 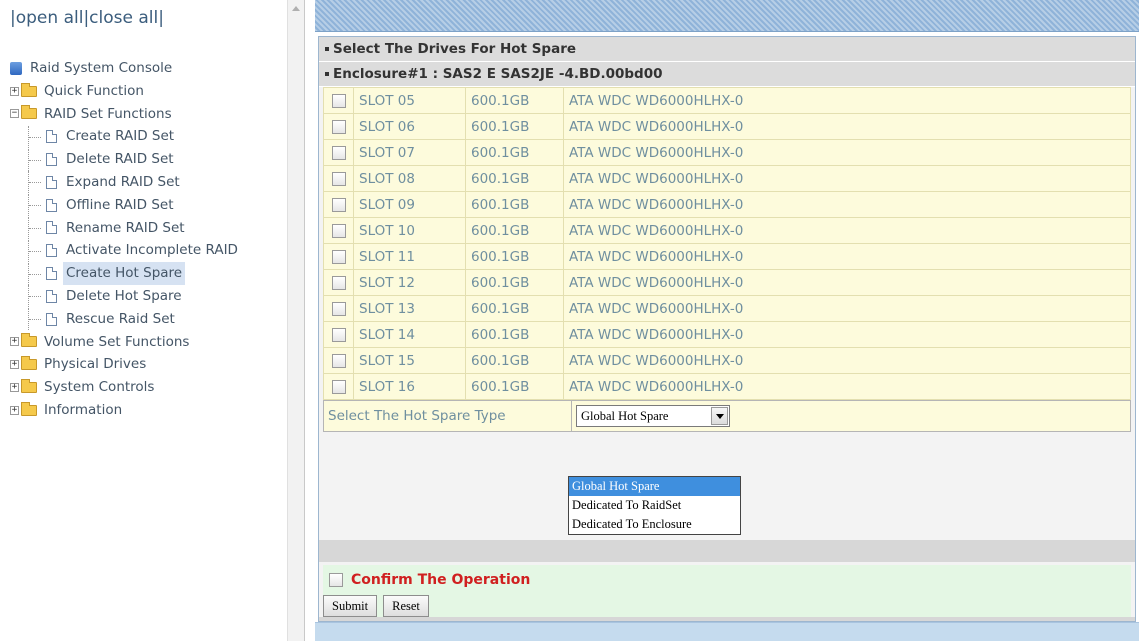 I want to click on collapse-icon: −, so click(x=14, y=114).